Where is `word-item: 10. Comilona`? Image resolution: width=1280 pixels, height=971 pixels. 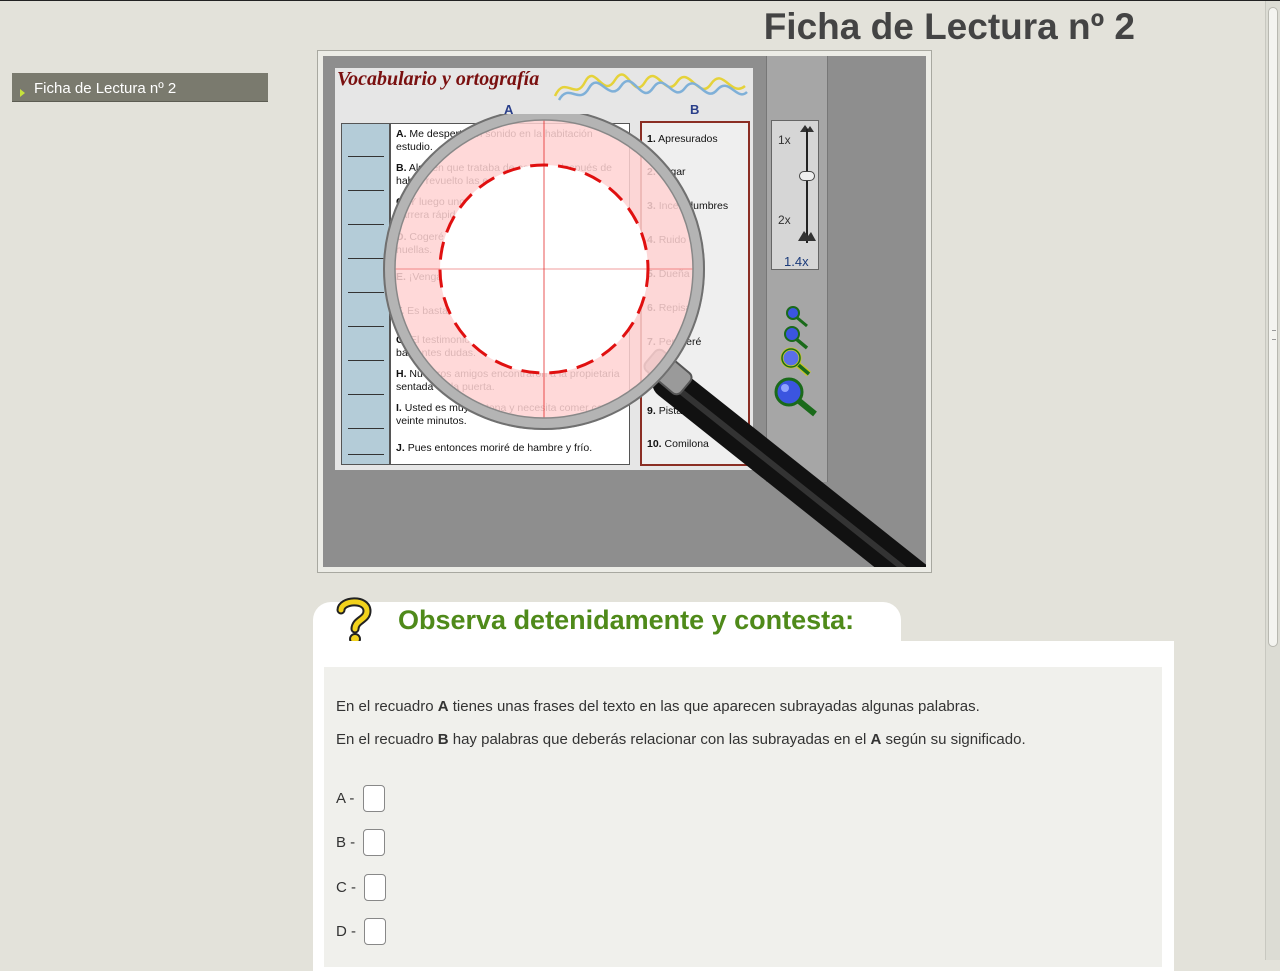
word-item: 10. Comilona is located at coordinates (678, 444).